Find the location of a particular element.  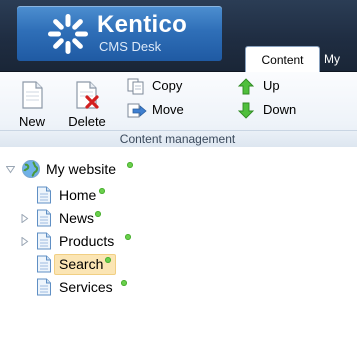

arrow-down-icon is located at coordinates (246, 110).